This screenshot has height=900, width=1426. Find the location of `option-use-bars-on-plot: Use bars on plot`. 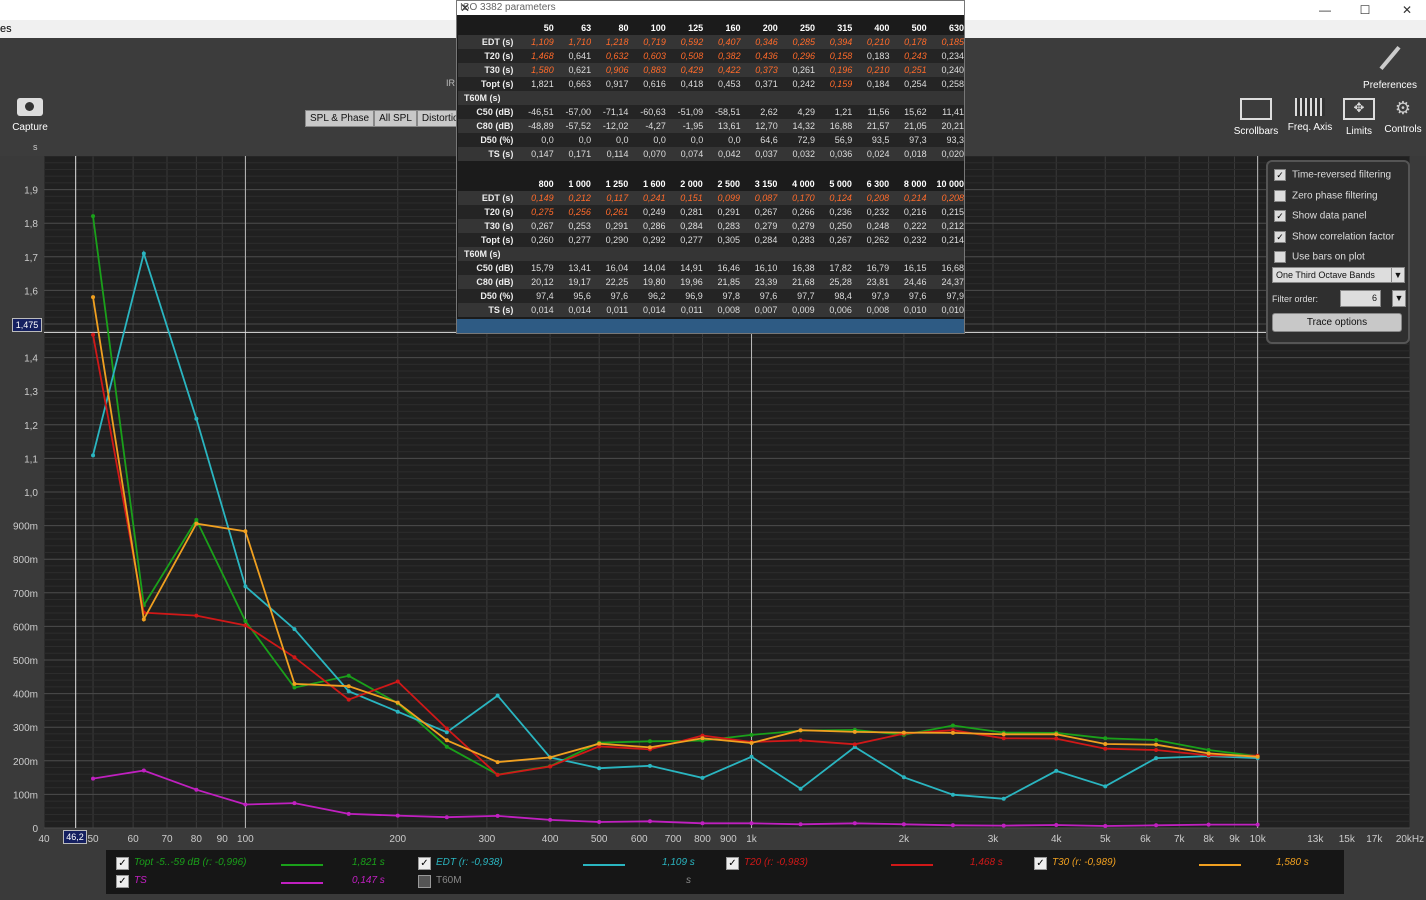

option-use-bars-on-plot: Use bars on plot is located at coordinates (1319, 257).